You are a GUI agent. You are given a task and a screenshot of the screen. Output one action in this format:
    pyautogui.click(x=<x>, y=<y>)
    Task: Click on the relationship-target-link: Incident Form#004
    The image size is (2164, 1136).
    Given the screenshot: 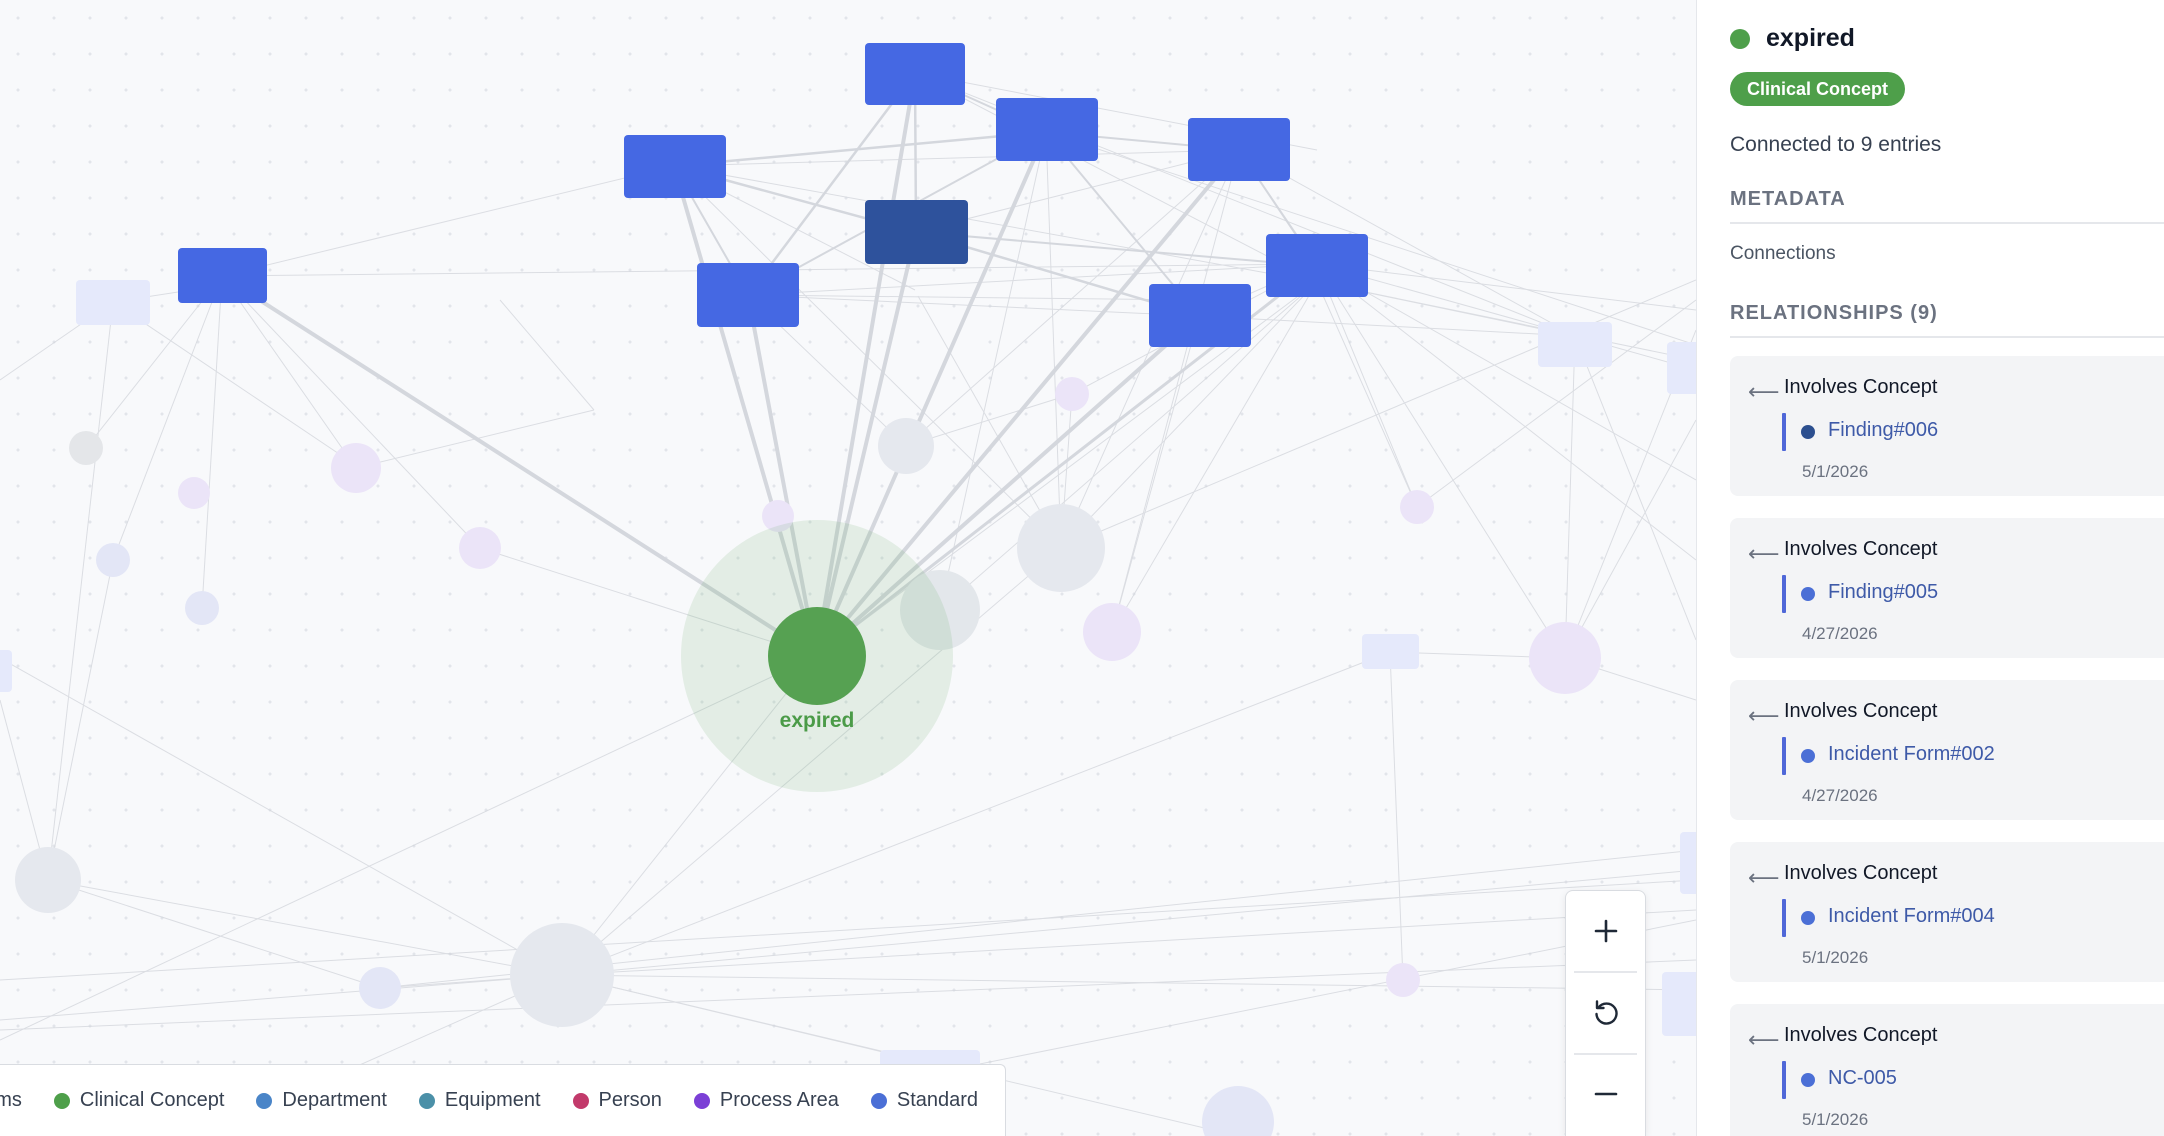 What is the action you would take?
    pyautogui.click(x=1911, y=916)
    